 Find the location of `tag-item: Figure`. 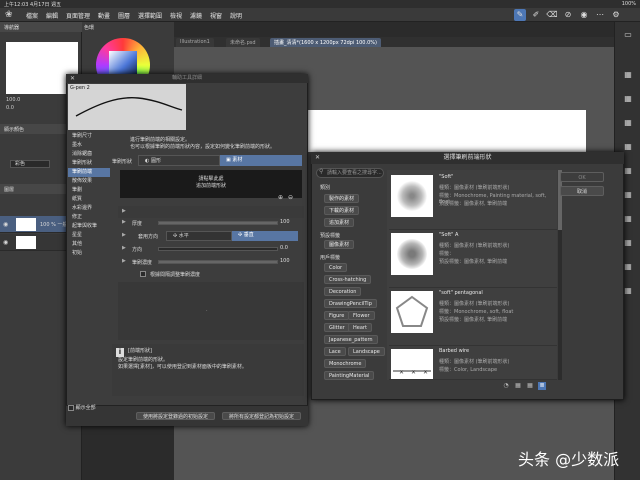

tag-item: Figure is located at coordinates (337, 315).